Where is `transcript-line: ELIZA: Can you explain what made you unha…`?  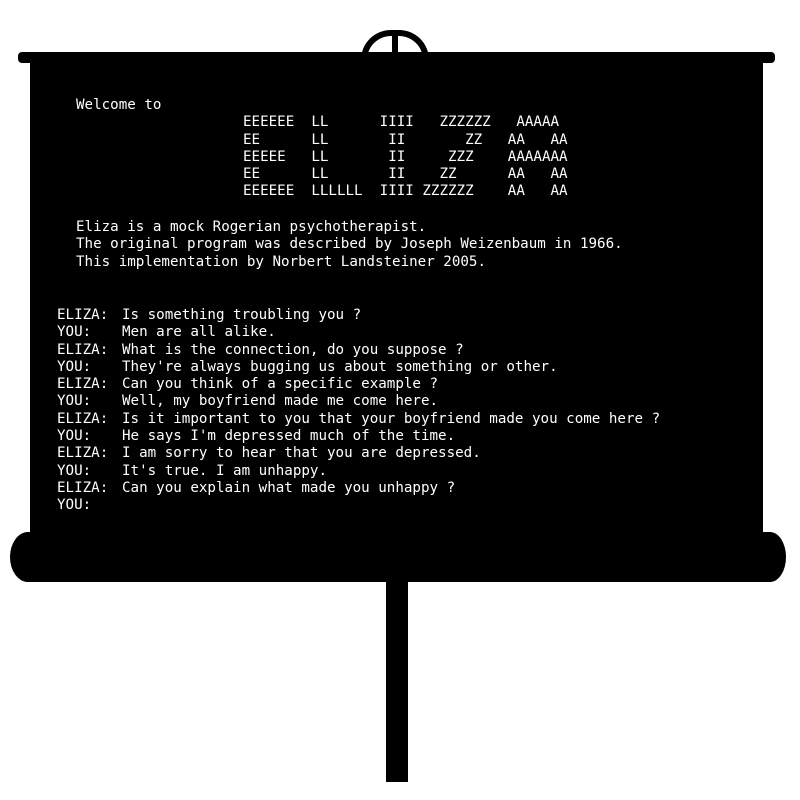
transcript-line: ELIZA: Can you explain what made you unha… is located at coordinates (358, 488).